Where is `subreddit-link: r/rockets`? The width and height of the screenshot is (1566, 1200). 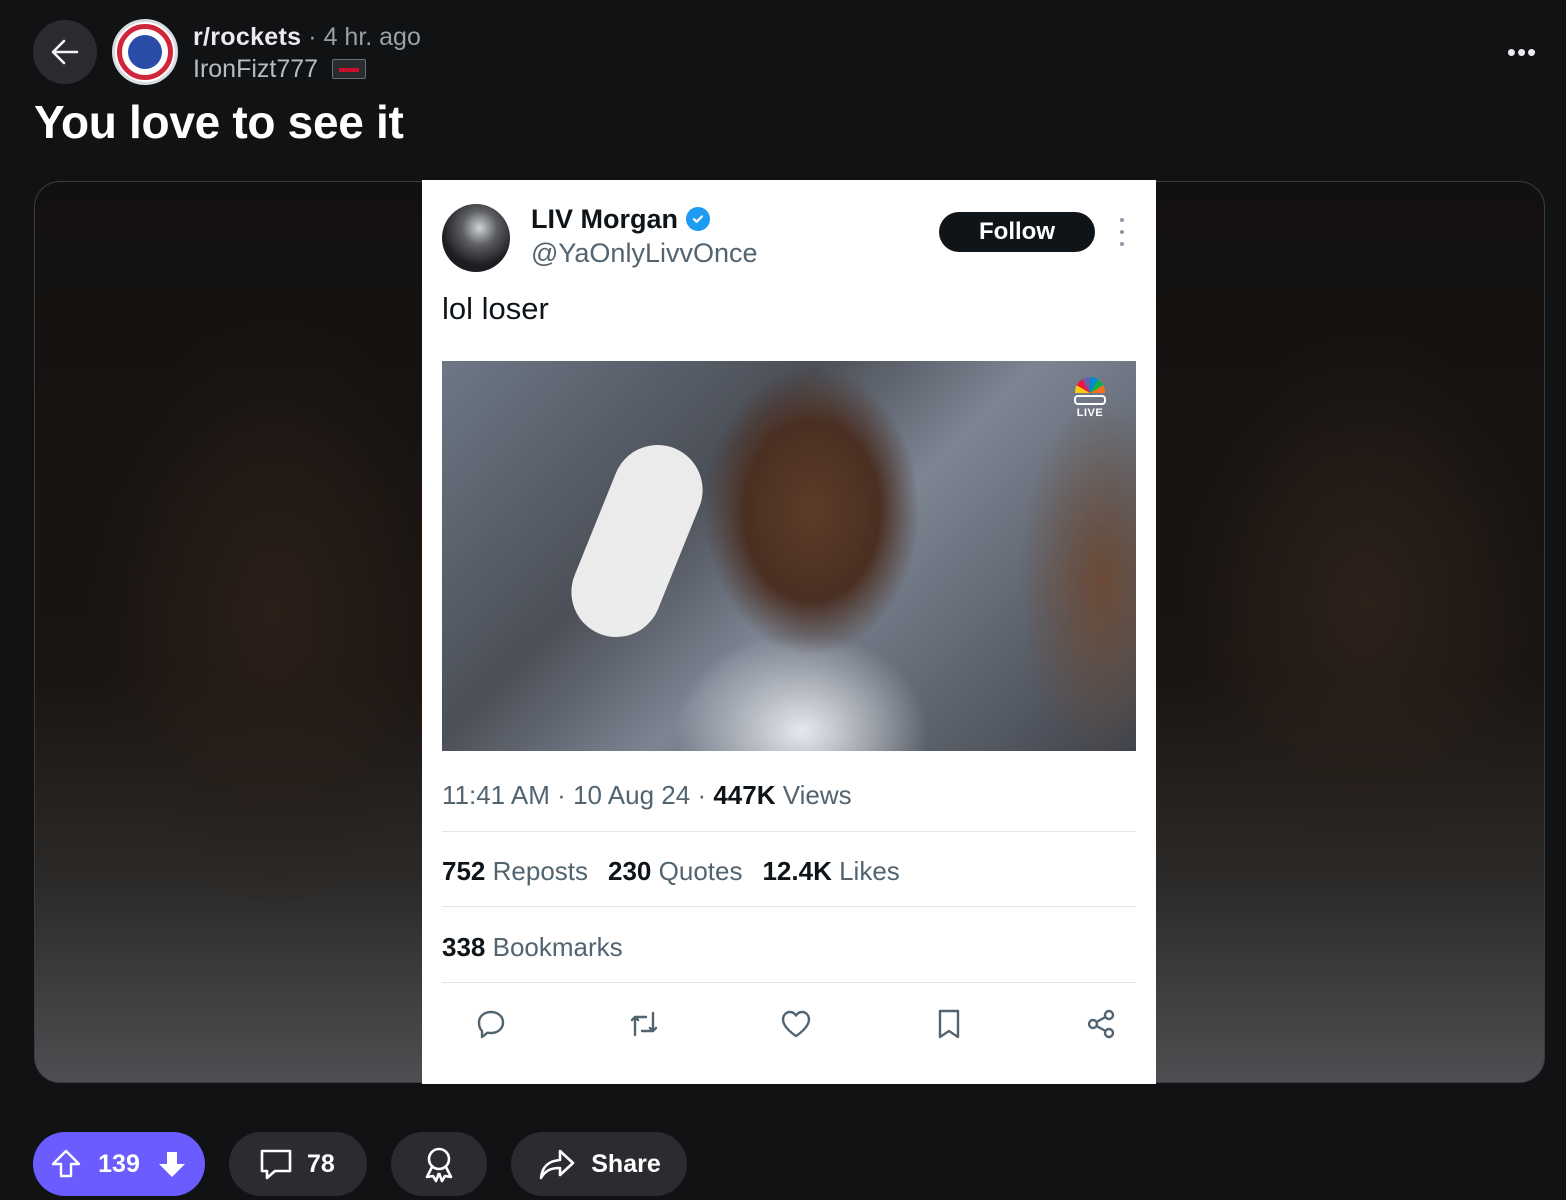 subreddit-link: r/rockets is located at coordinates (247, 37).